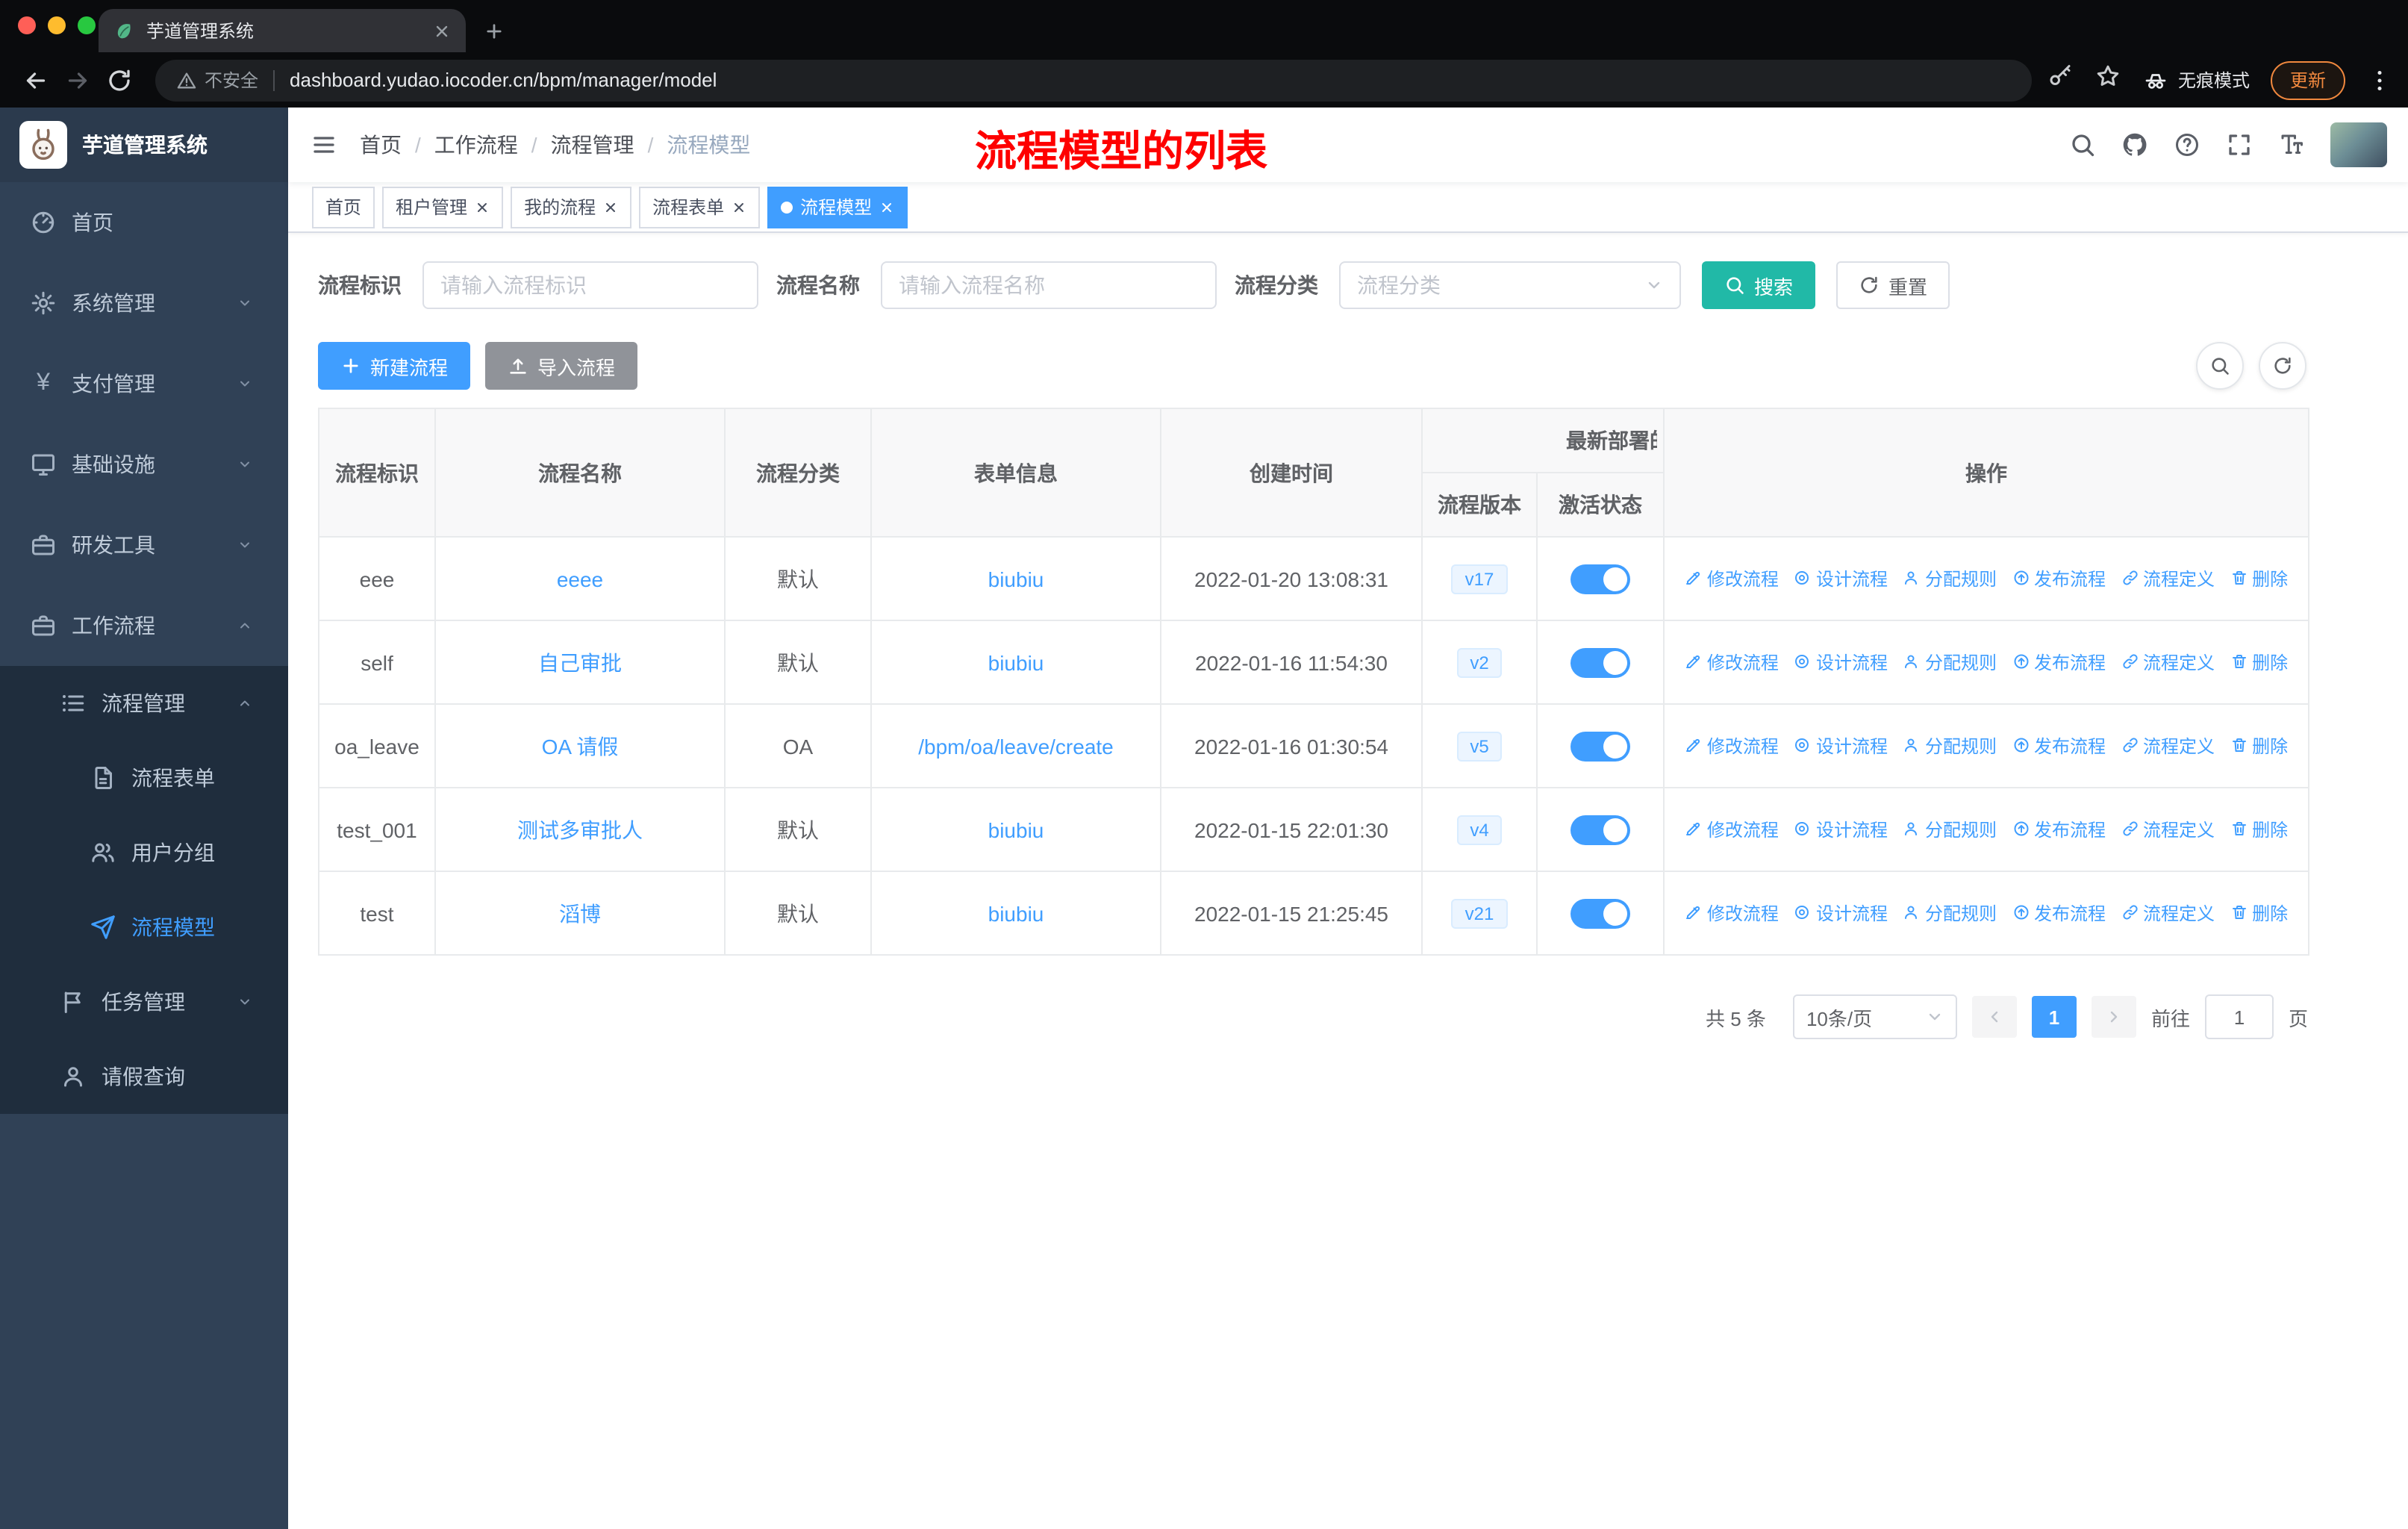 The height and width of the screenshot is (1529, 2408). I want to click on prev-page-button, so click(1994, 1017).